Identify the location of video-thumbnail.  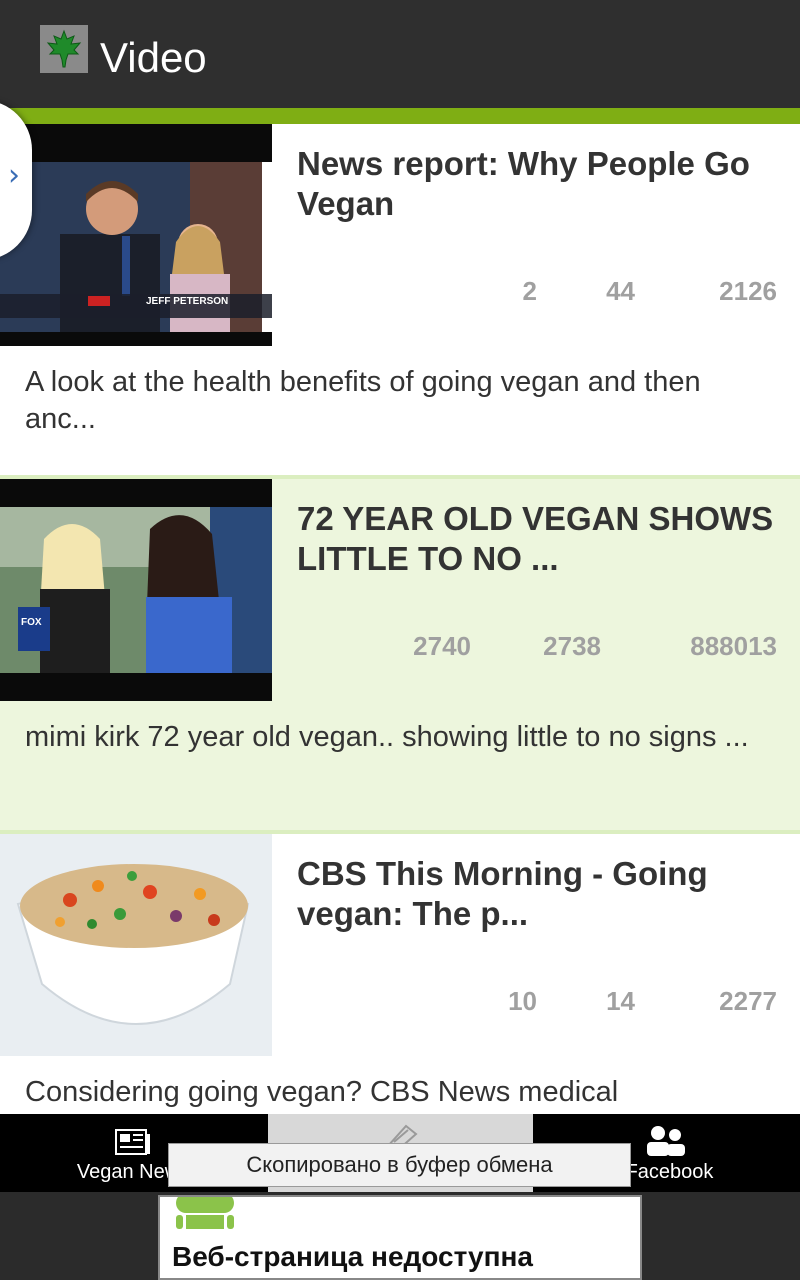
(136, 945).